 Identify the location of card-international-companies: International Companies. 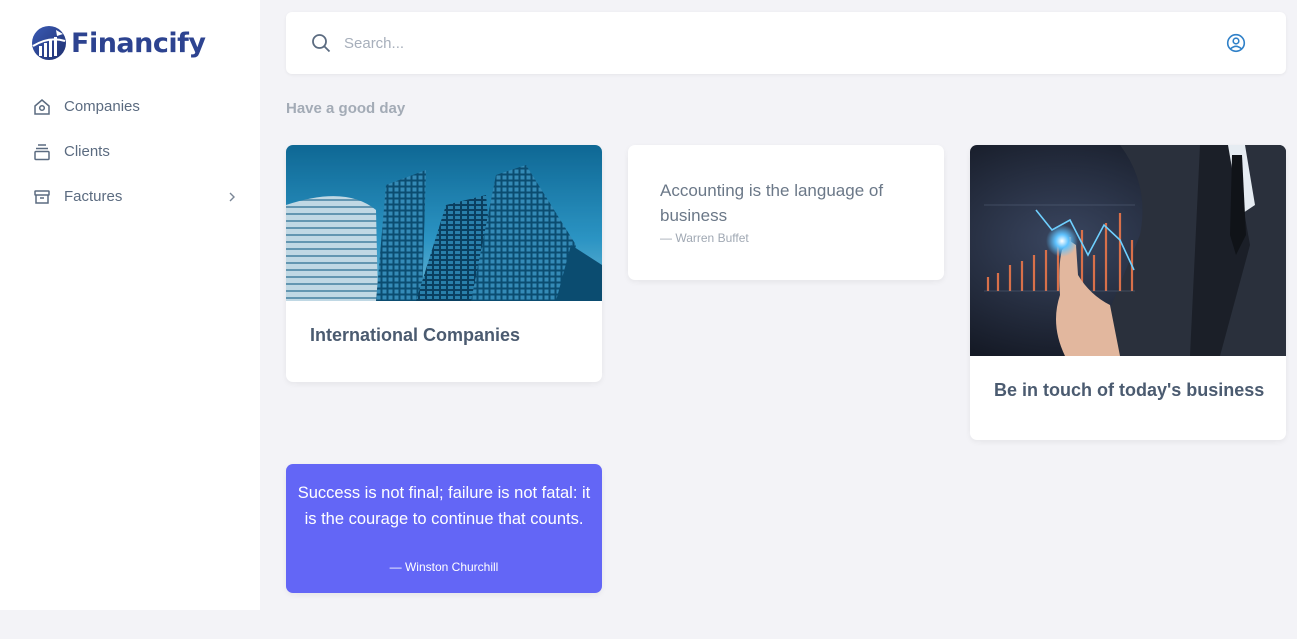
(444, 263).